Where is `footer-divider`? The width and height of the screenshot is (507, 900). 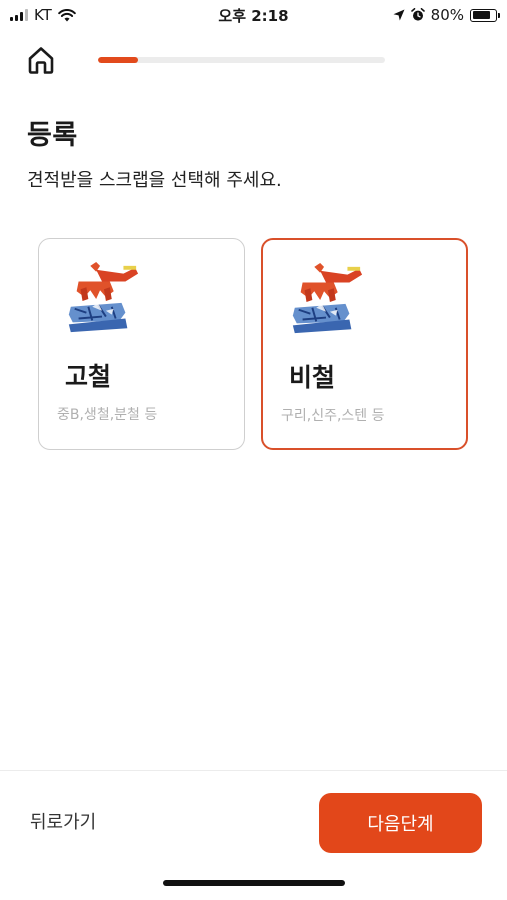 footer-divider is located at coordinates (253, 770).